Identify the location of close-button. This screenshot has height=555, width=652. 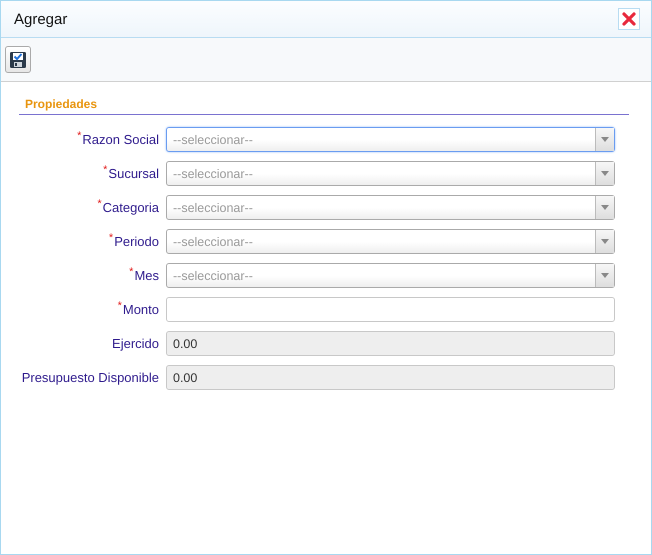
(629, 19).